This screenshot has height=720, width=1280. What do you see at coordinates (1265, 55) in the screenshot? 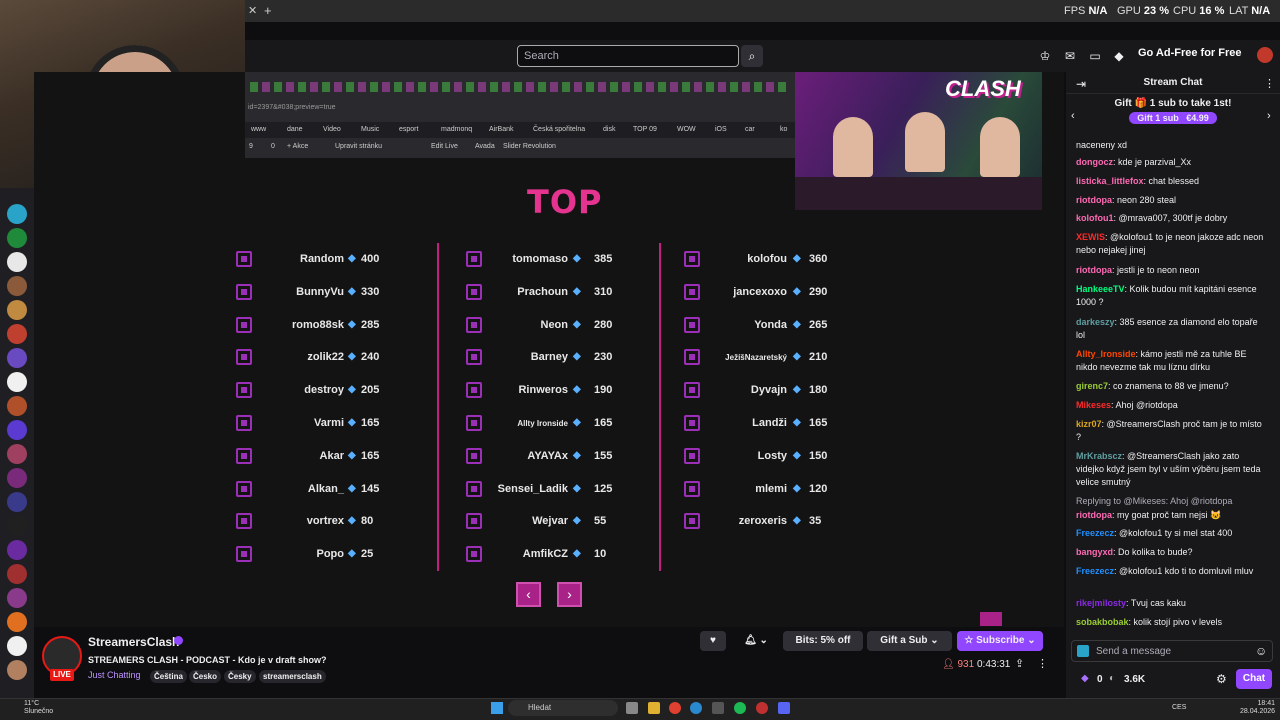
I see `user-avatar` at bounding box center [1265, 55].